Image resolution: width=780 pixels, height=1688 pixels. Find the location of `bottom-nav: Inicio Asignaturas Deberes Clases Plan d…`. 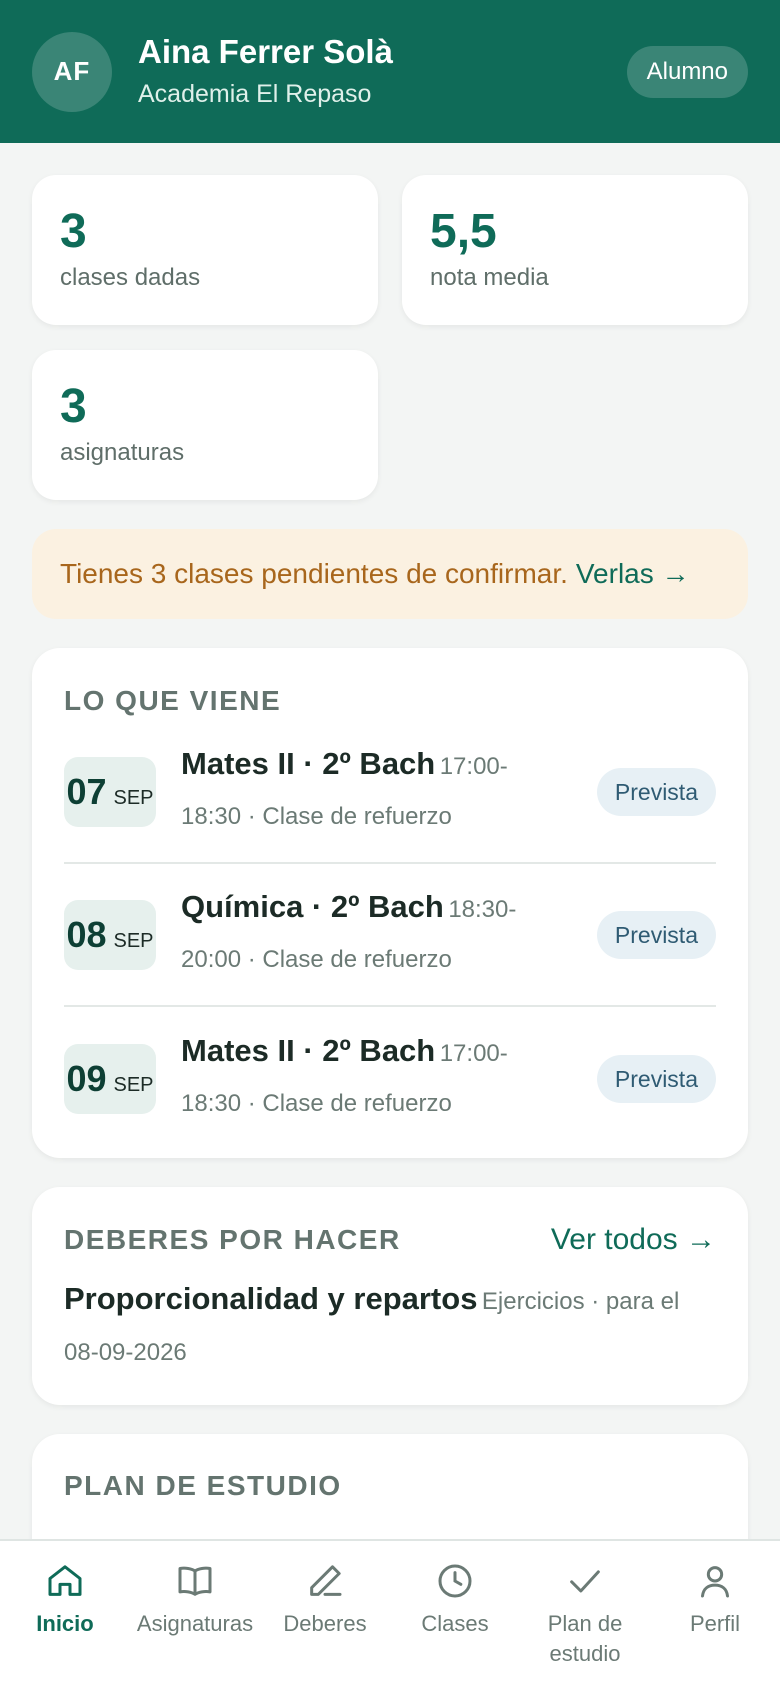

bottom-nav: Inicio Asignaturas Deberes Clases Plan d… is located at coordinates (390, 1613).